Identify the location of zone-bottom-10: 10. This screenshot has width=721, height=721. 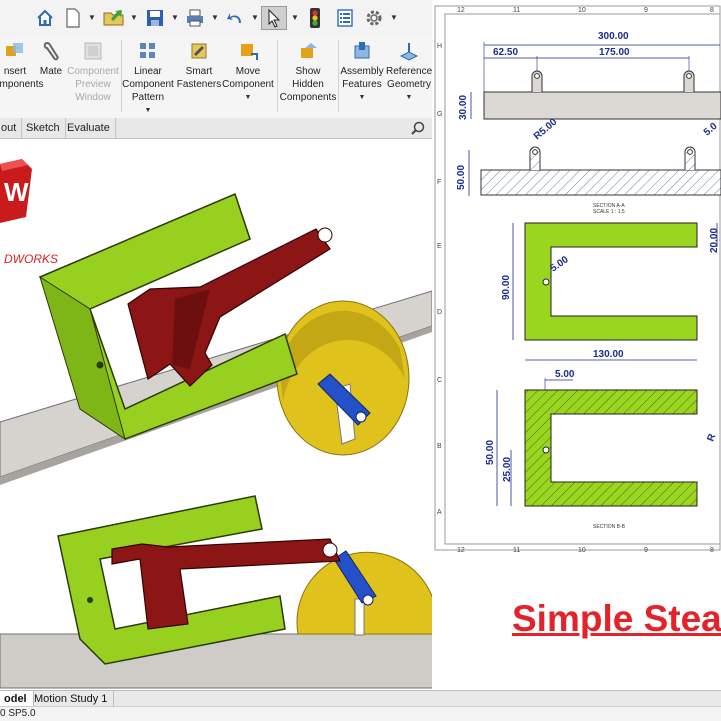
(582, 550).